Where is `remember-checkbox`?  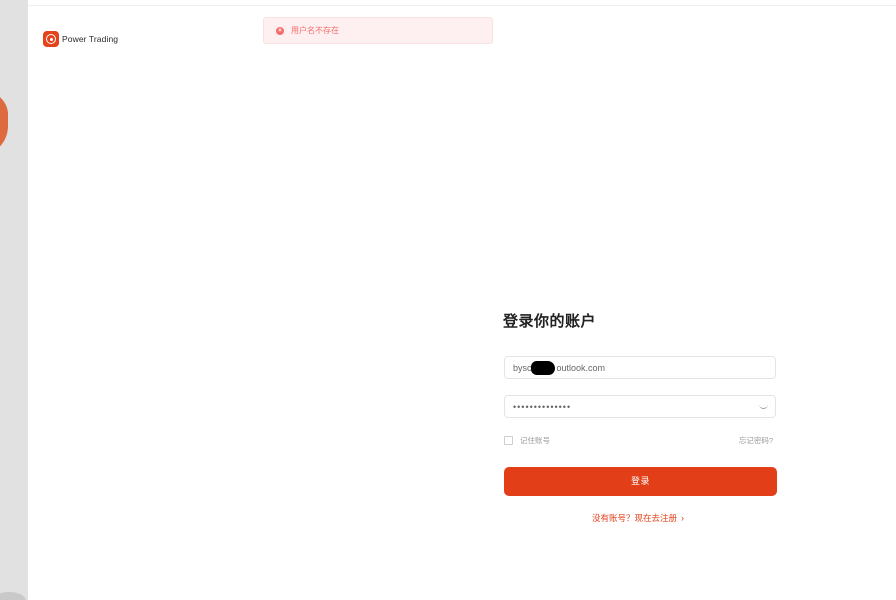 remember-checkbox is located at coordinates (508, 440).